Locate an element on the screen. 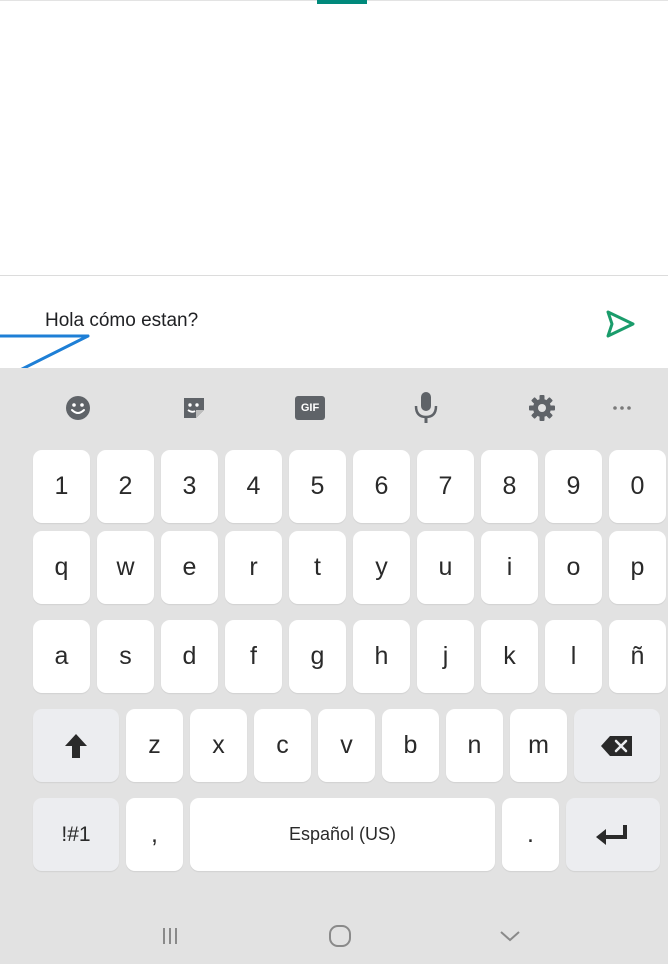 Image resolution: width=668 pixels, height=964 pixels. key-9: 9 is located at coordinates (573, 486).